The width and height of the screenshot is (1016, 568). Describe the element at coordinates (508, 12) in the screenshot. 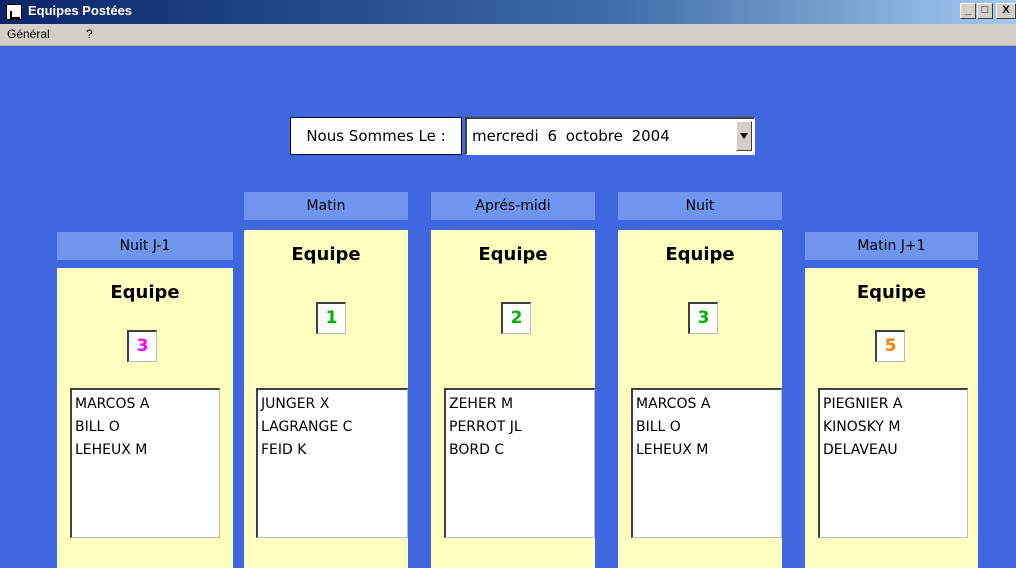

I see `title-bar: Equipes Postées _ □ X` at that location.